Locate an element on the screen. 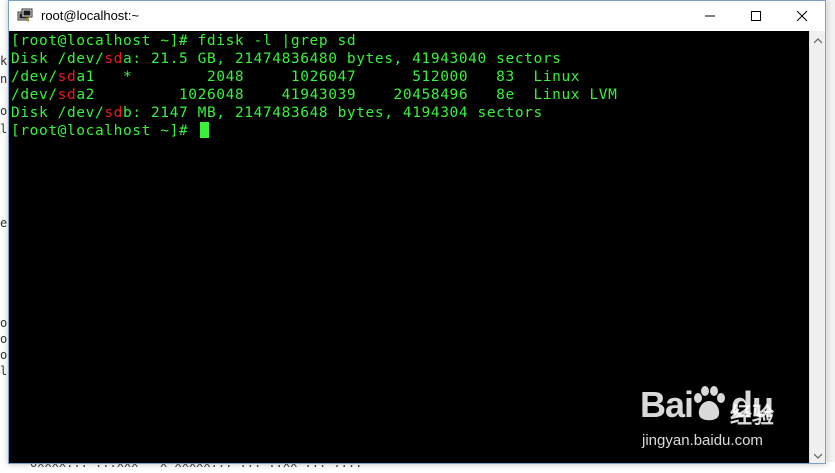 This screenshot has width=835, height=473. minimize-icon is located at coordinates (710, 16).